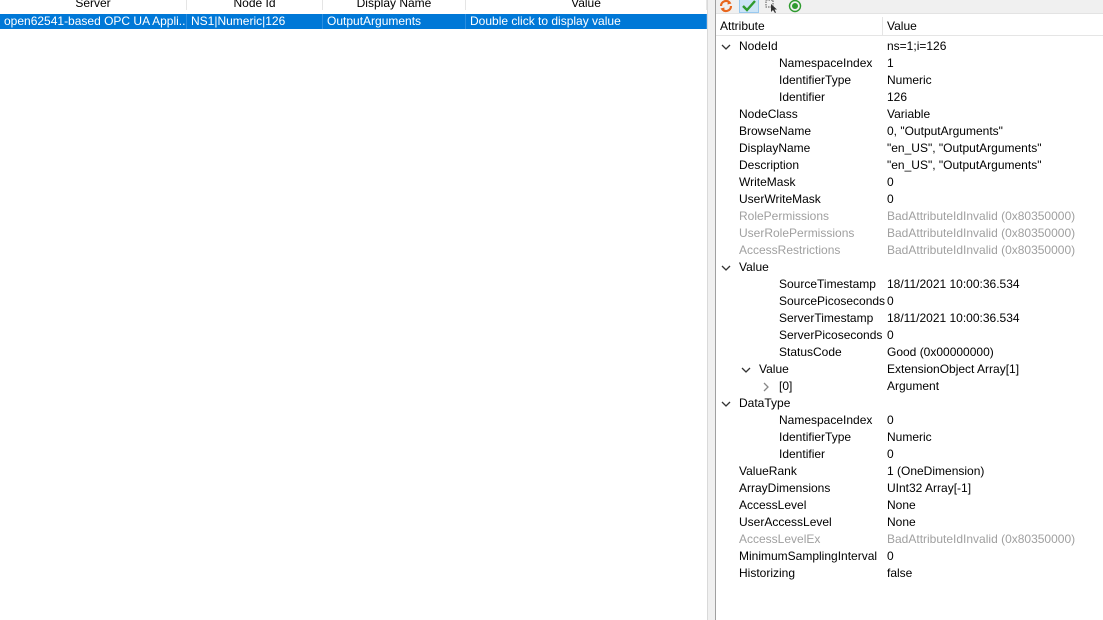 This screenshot has width=1103, height=620. What do you see at coordinates (909, 165) in the screenshot?
I see `attr-row-description: Description "en_US", "OutputArguments"` at bounding box center [909, 165].